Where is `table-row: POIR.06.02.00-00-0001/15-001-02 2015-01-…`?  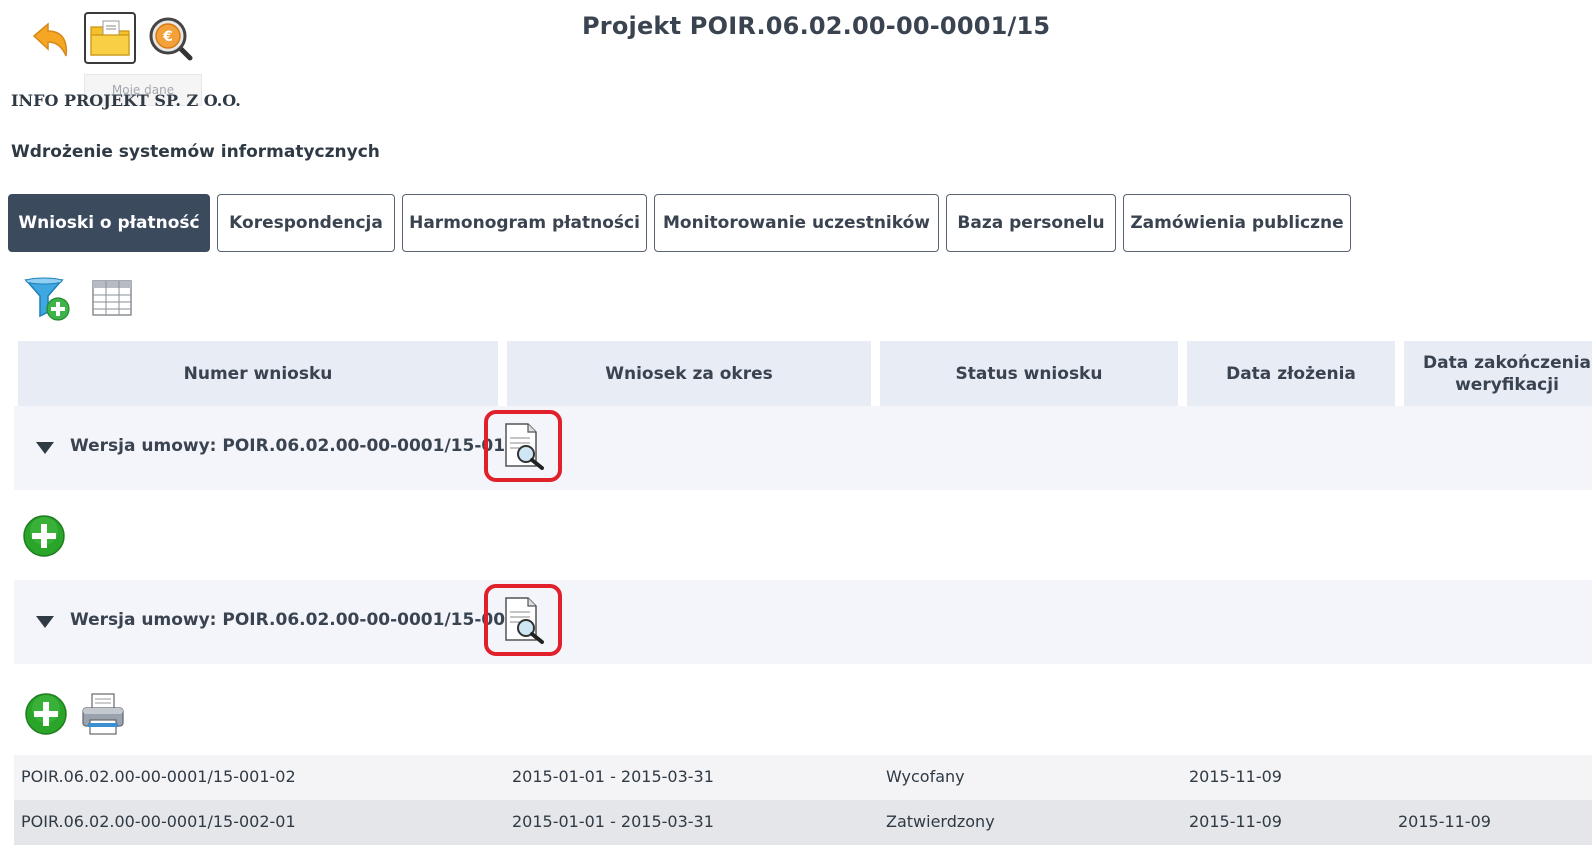 table-row: POIR.06.02.00-00-0001/15-001-02 2015-01-… is located at coordinates (803, 777).